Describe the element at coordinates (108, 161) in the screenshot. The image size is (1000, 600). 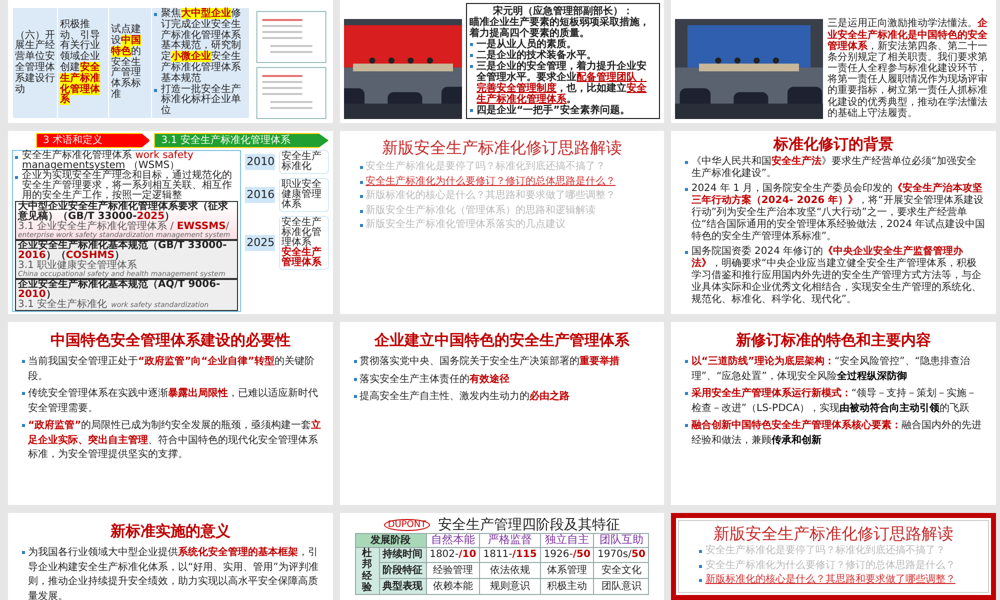
I see `bullet-text: 安全生产标准化管理体系 work safety managementsystem （WSMS）` at that location.